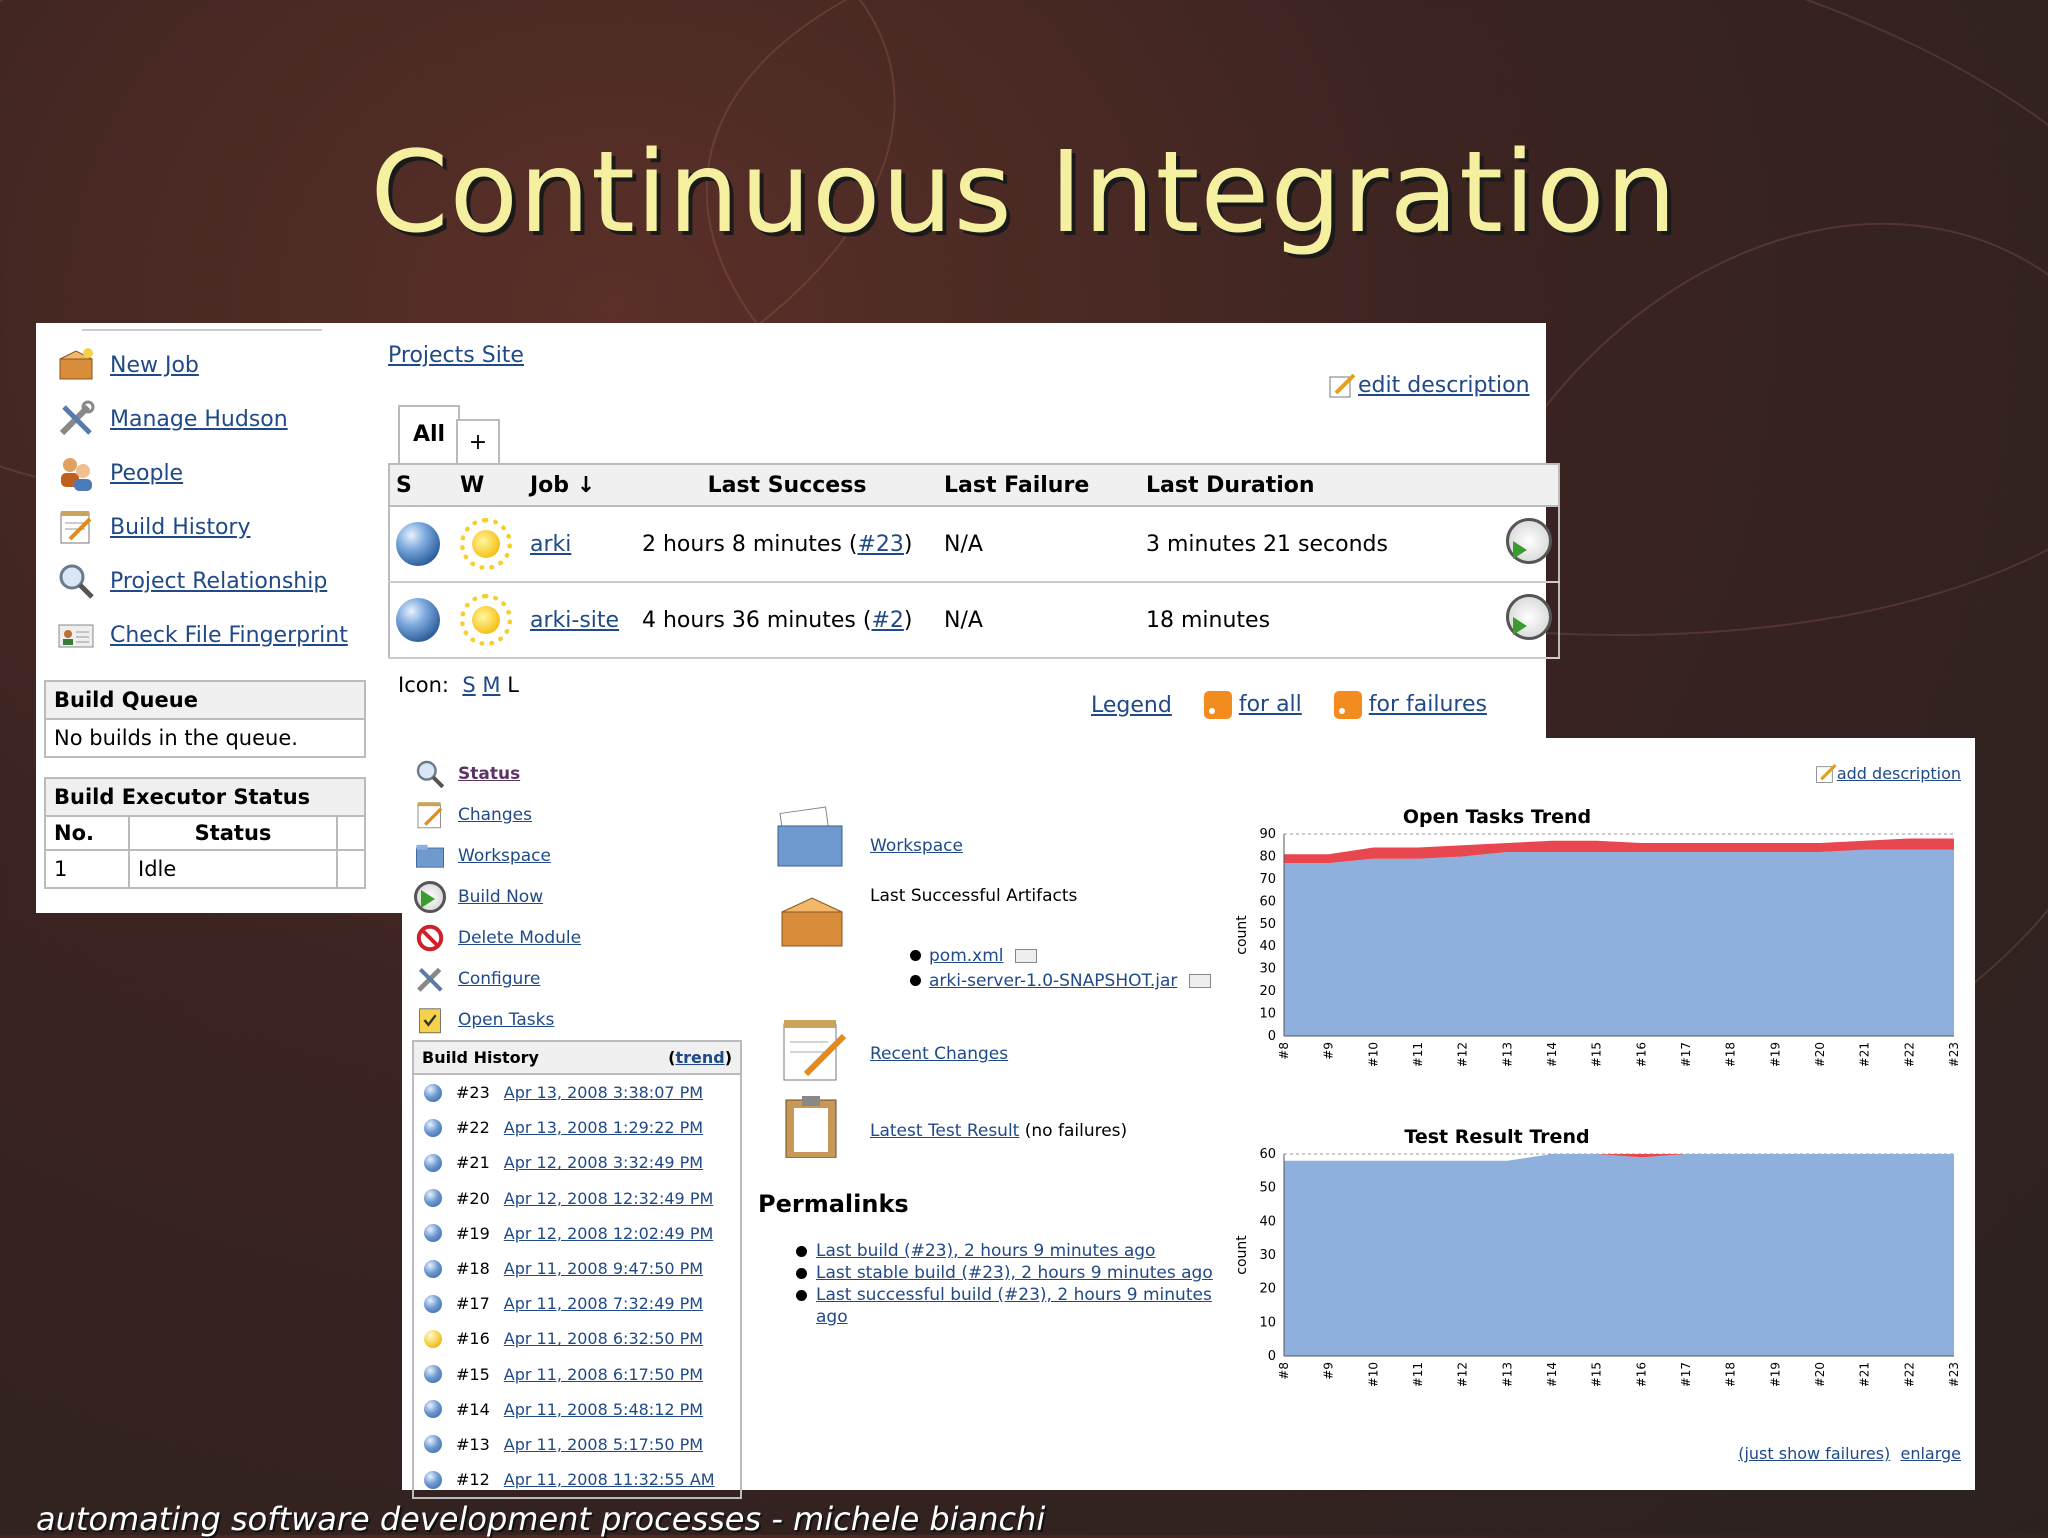 The image size is (2048, 1538). Describe the element at coordinates (473, 1128) in the screenshot. I see `build-number: #22` at that location.